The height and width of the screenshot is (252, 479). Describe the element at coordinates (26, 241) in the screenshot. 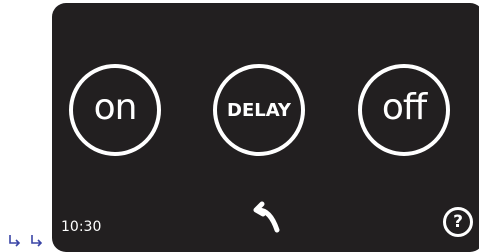

I see `return-arrow-icons` at that location.